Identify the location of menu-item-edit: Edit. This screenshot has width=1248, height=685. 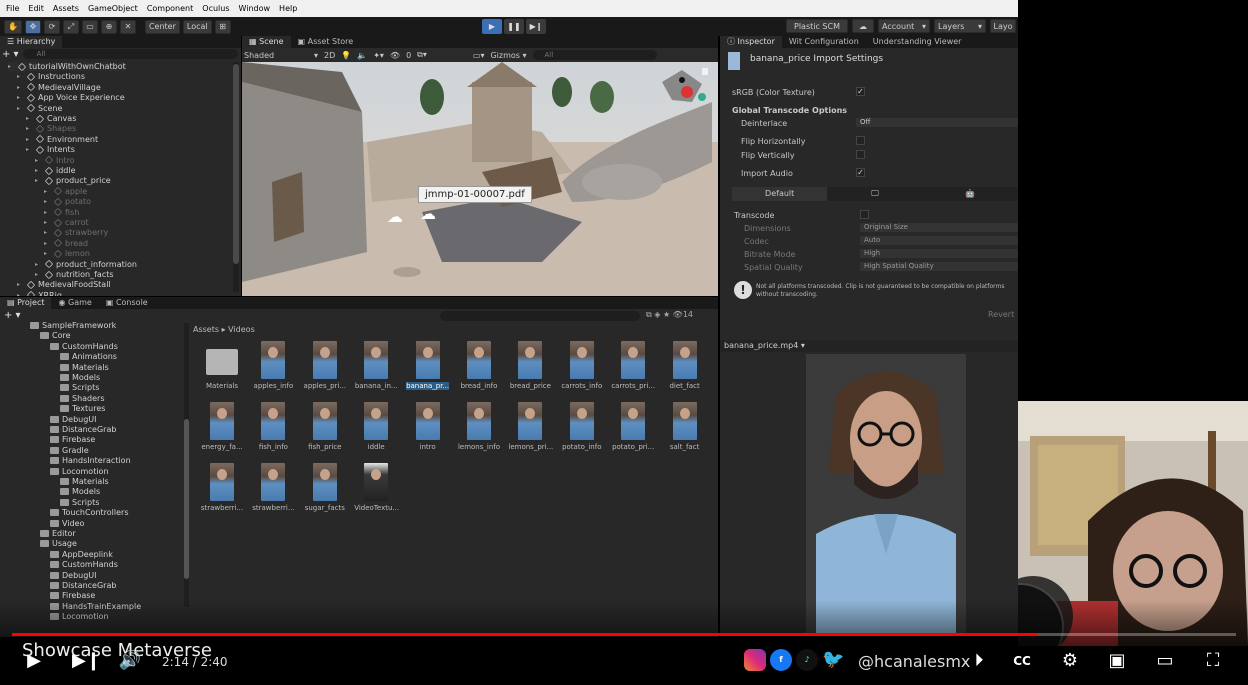
(36, 8).